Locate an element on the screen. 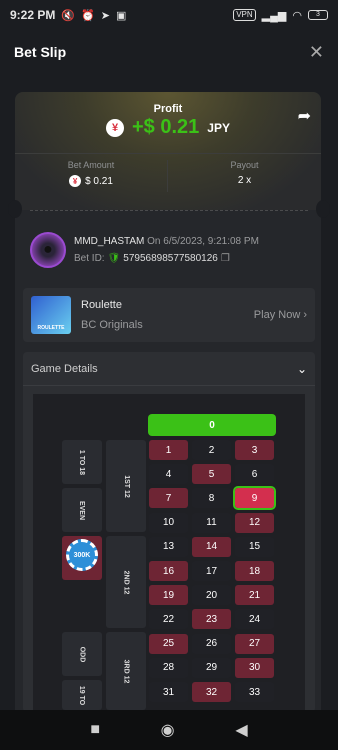 The width and height of the screenshot is (338, 750). bet-amount-value: $ 0.21 is located at coordinates (99, 181).